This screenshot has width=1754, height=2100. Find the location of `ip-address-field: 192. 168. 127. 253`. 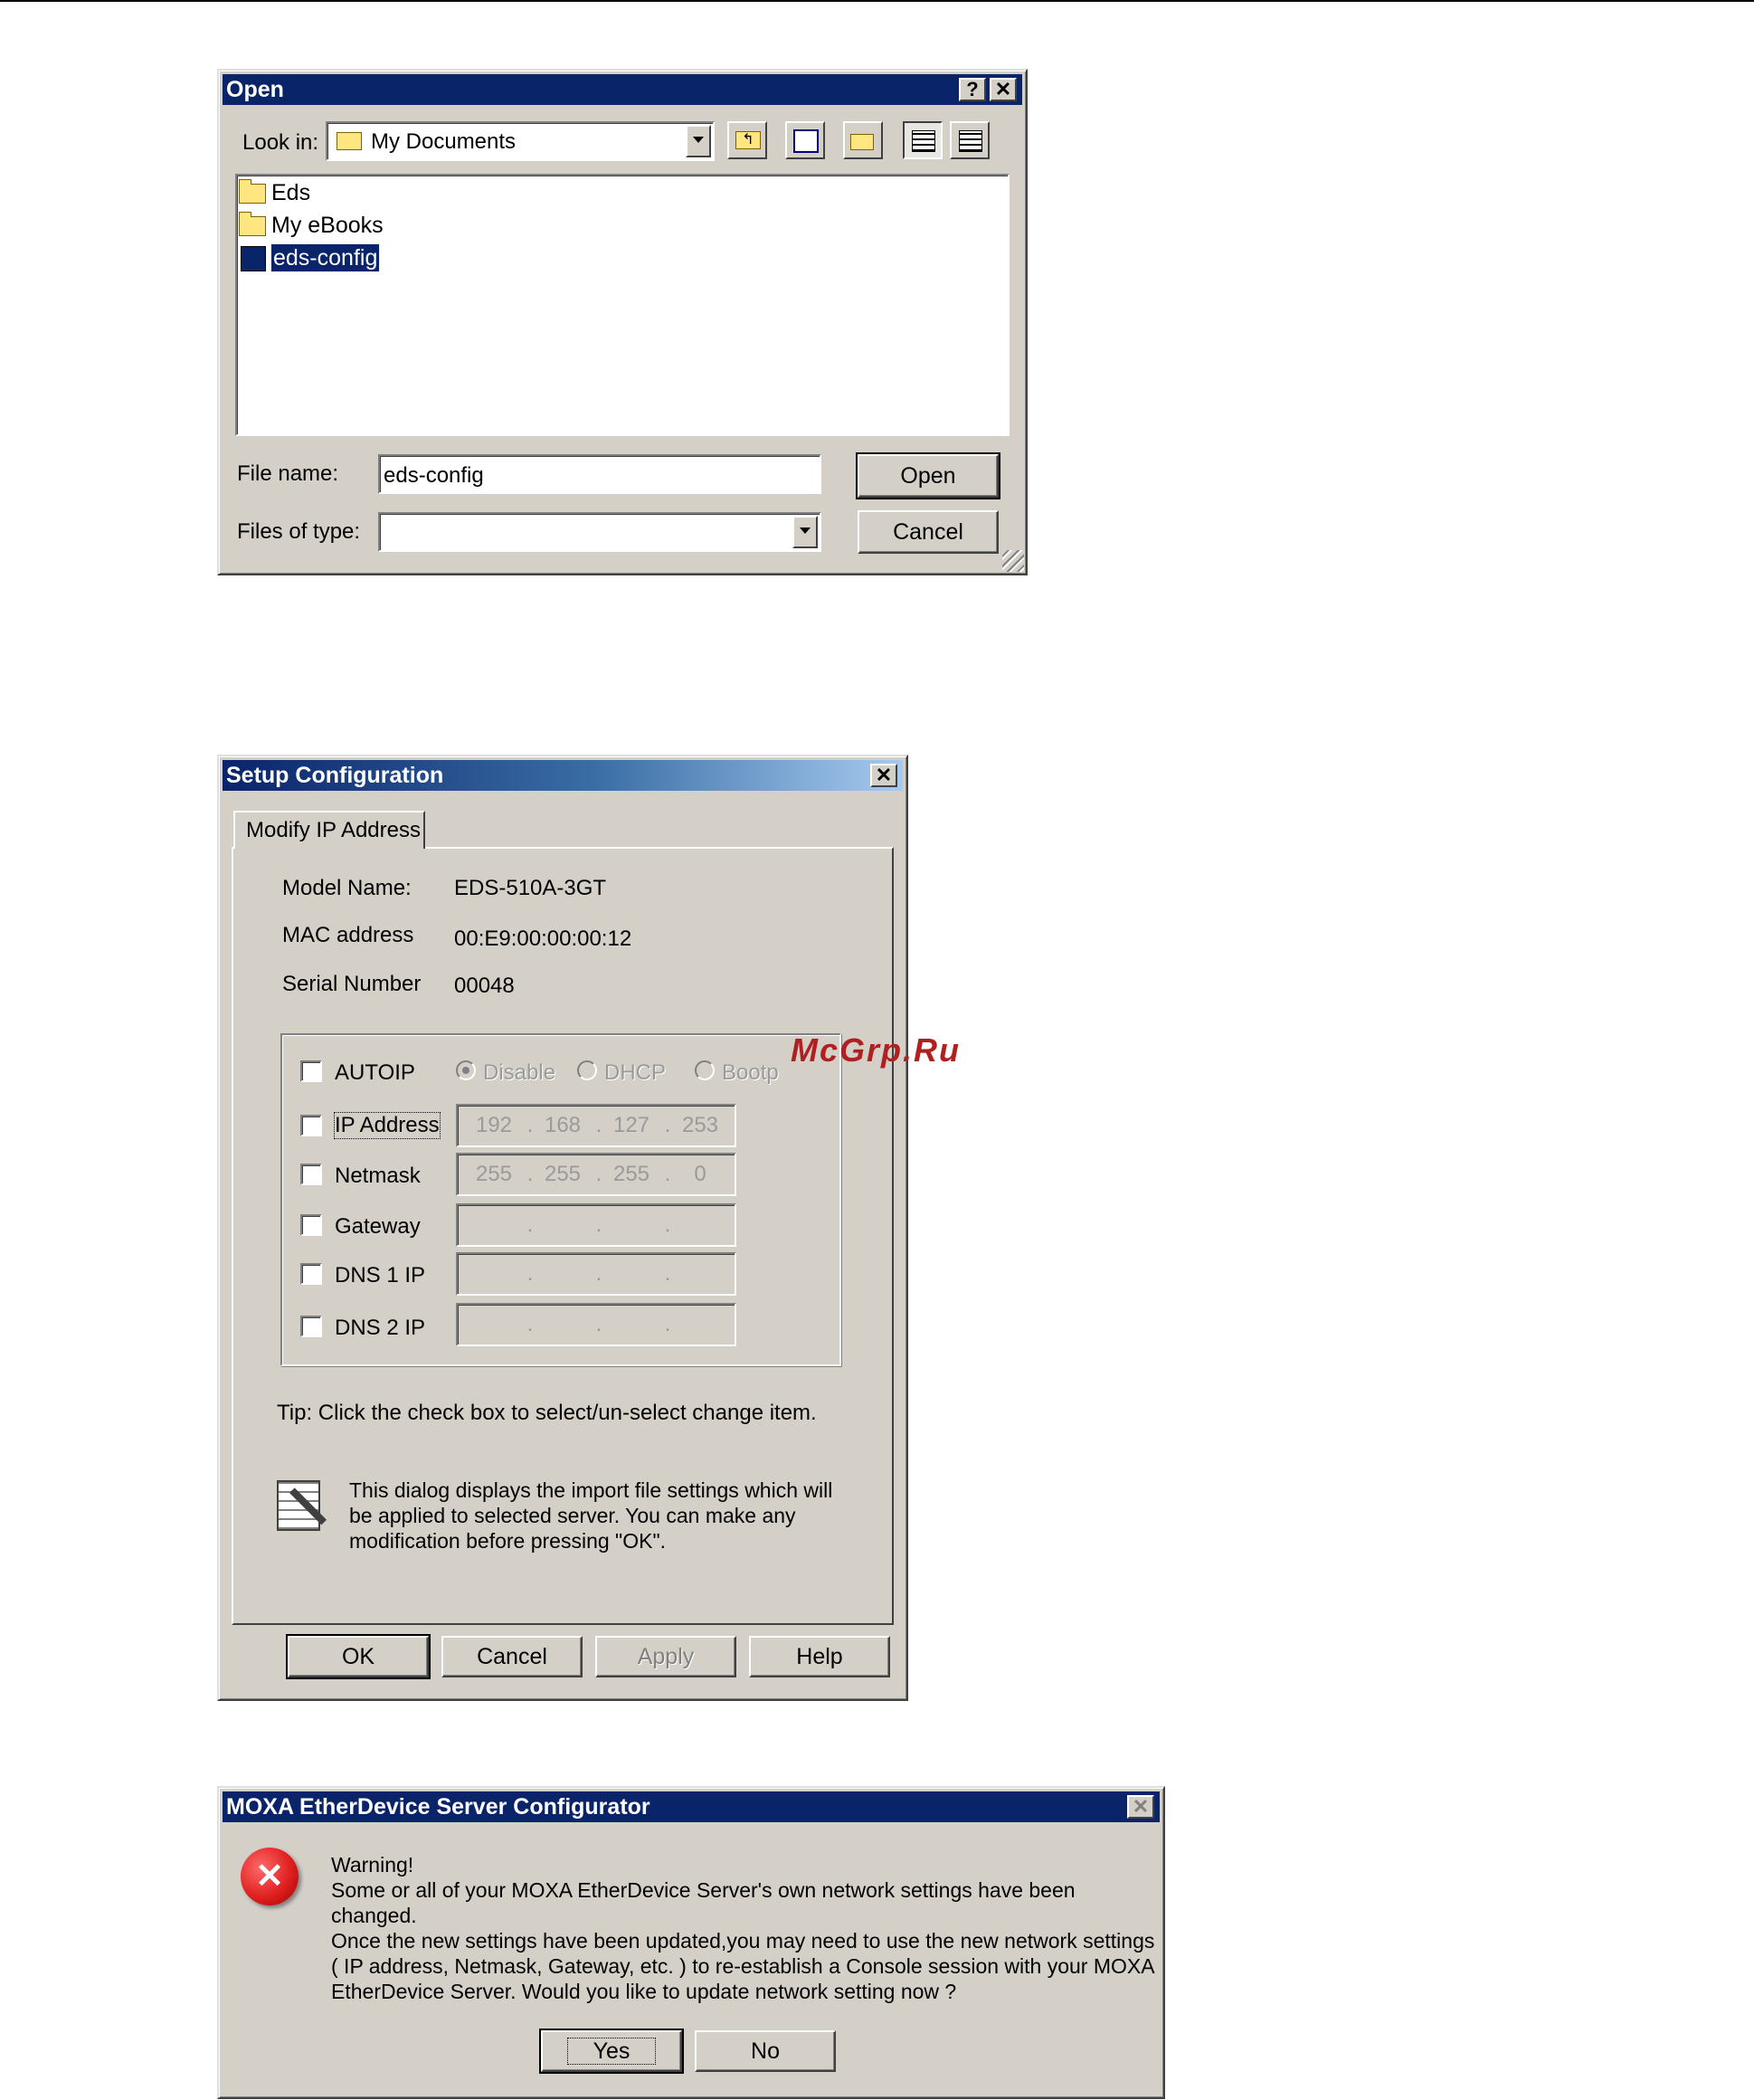

ip-address-field: 192. 168. 127. 253 is located at coordinates (596, 1125).